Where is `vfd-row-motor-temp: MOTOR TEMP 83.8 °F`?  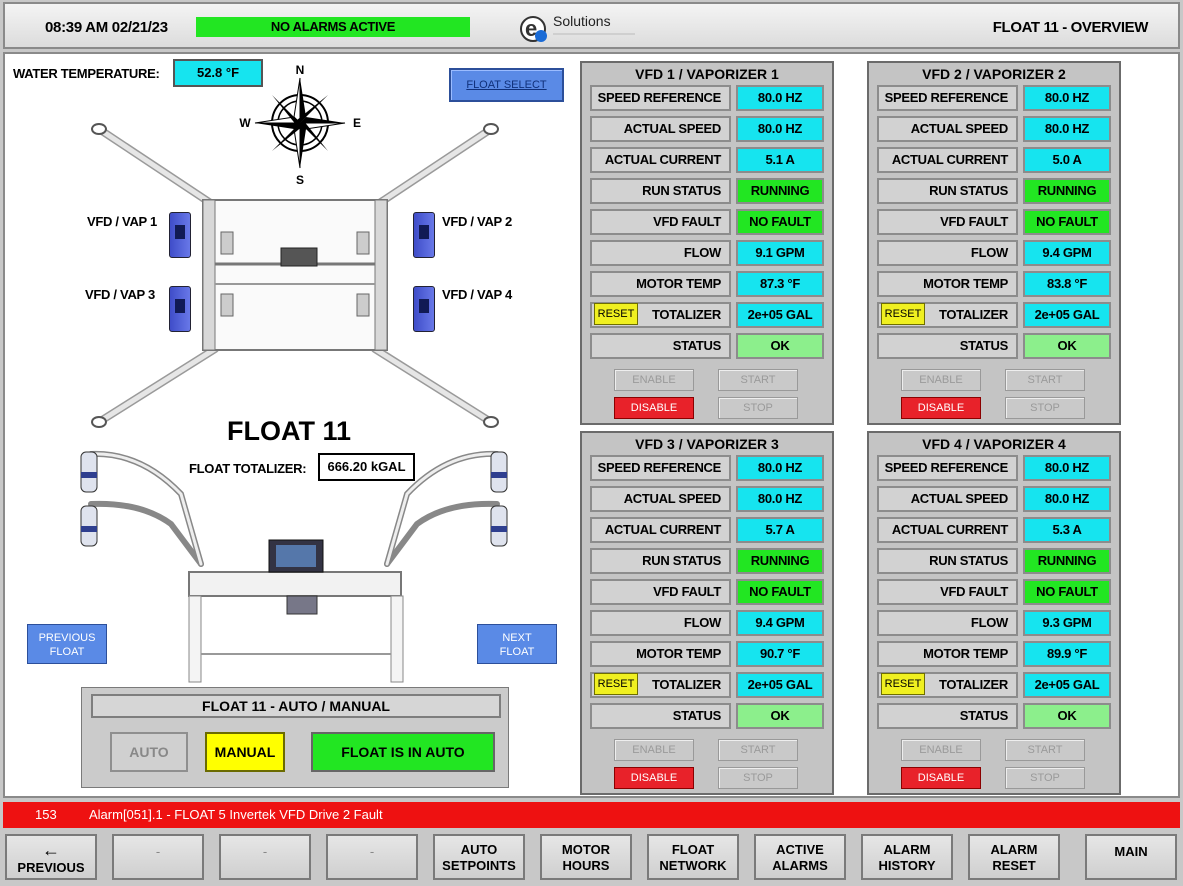 vfd-row-motor-temp: MOTOR TEMP 83.8 °F is located at coordinates (997, 284).